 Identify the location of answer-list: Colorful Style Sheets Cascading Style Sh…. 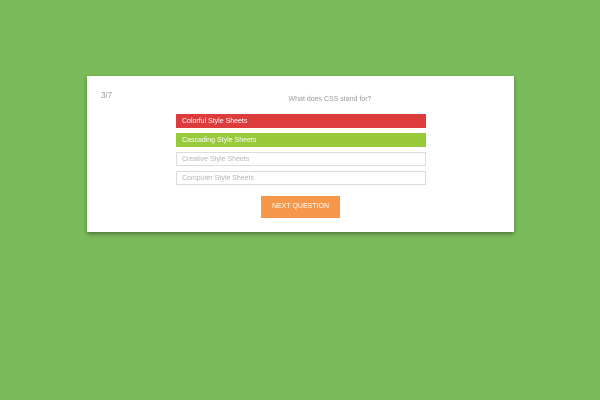
(301, 152).